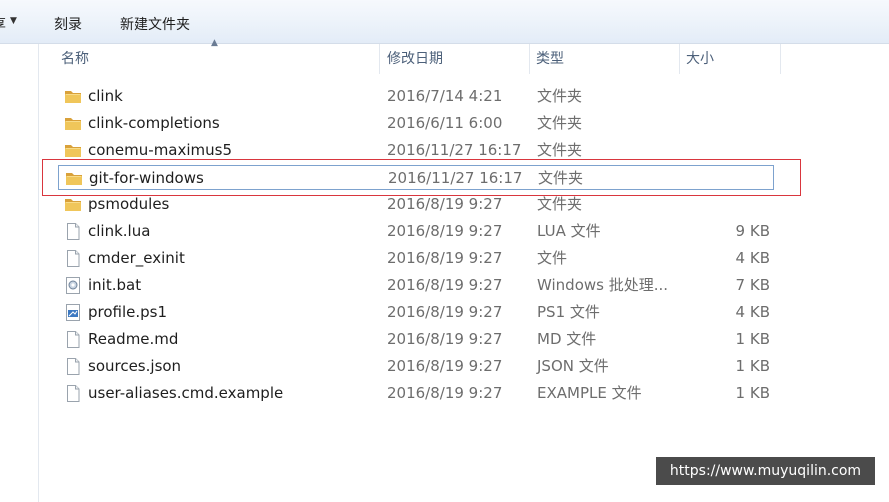  I want to click on watermark: https://www.muyuqilin.com, so click(765, 471).